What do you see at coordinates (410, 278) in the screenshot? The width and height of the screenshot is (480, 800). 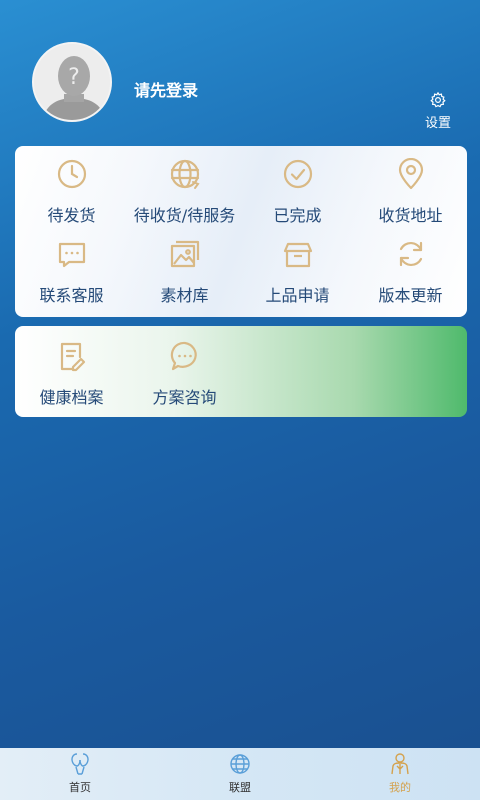 I see `menu-item-version-update: 版本更新` at bounding box center [410, 278].